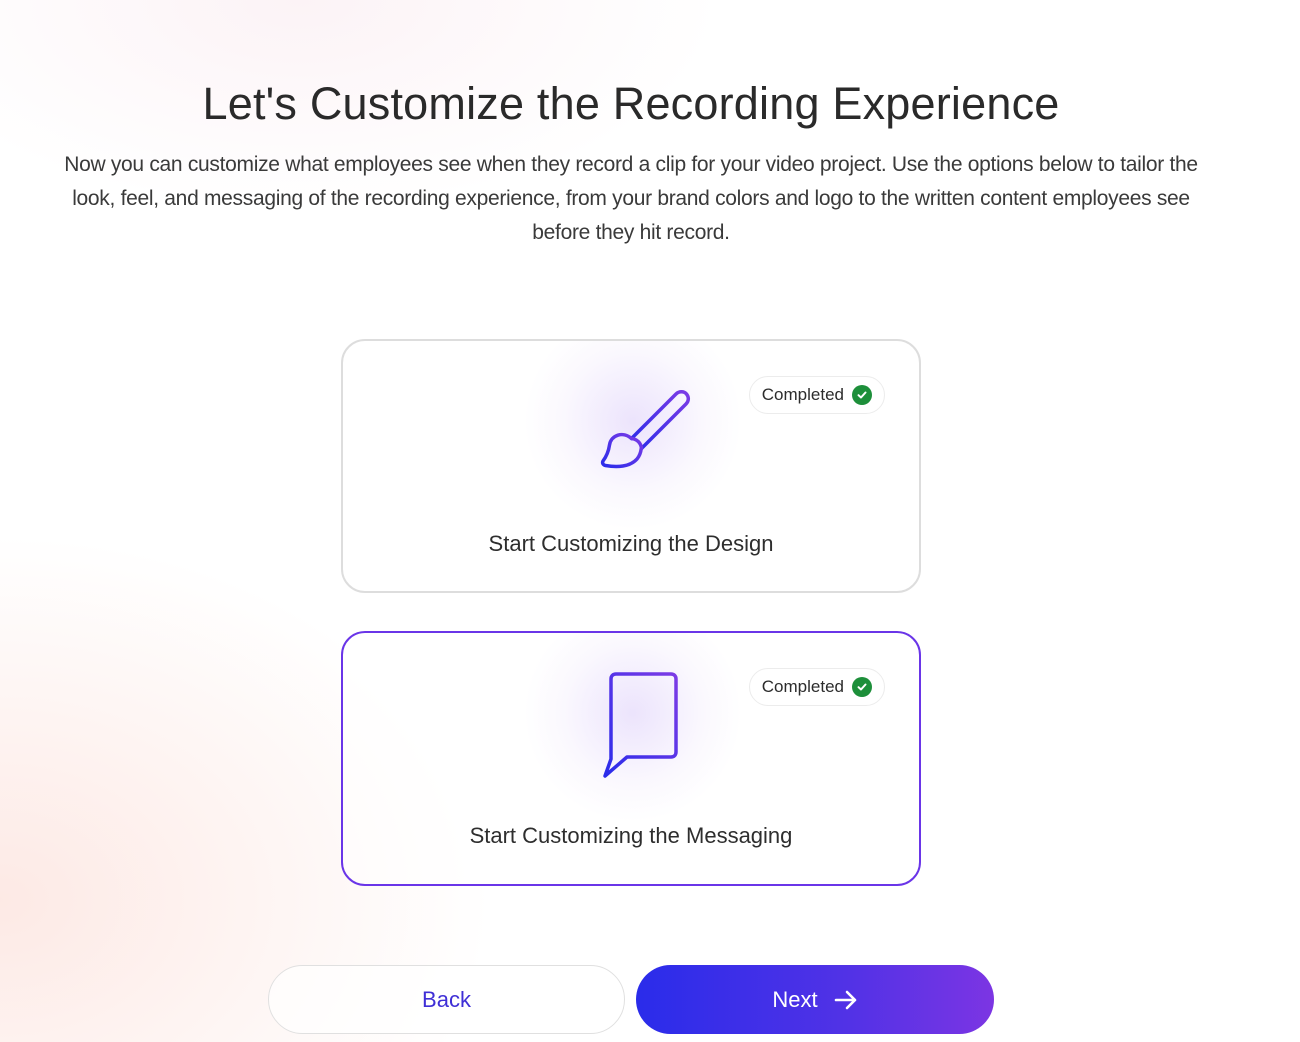 The width and height of the screenshot is (1300, 1042). What do you see at coordinates (640, 725) in the screenshot?
I see `message-icon` at bounding box center [640, 725].